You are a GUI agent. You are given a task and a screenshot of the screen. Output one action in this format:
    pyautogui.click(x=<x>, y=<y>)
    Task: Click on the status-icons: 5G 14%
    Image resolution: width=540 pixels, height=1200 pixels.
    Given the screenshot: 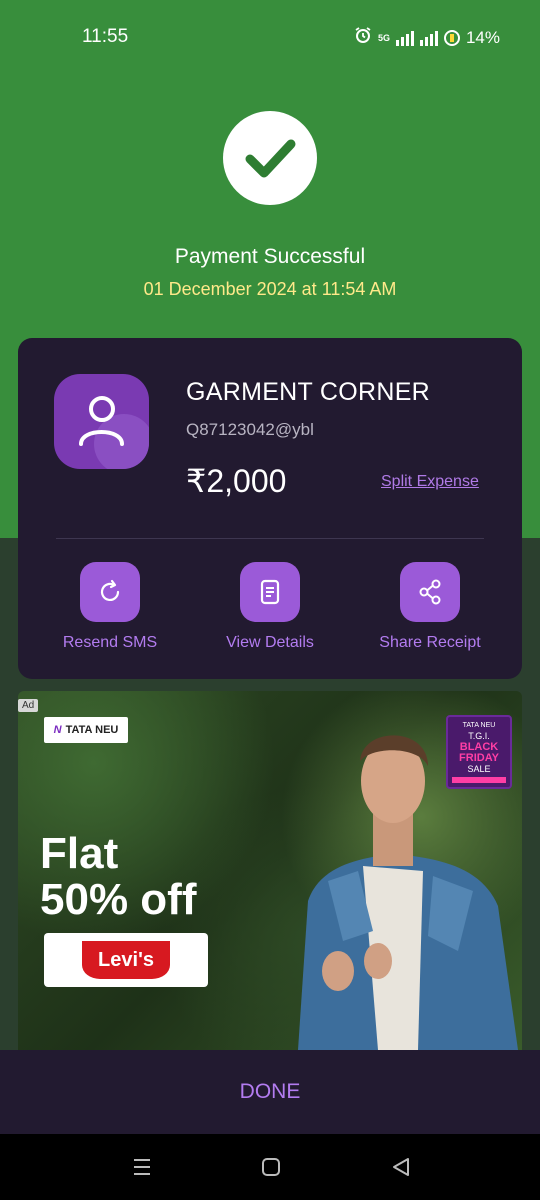 What is the action you would take?
    pyautogui.click(x=427, y=37)
    